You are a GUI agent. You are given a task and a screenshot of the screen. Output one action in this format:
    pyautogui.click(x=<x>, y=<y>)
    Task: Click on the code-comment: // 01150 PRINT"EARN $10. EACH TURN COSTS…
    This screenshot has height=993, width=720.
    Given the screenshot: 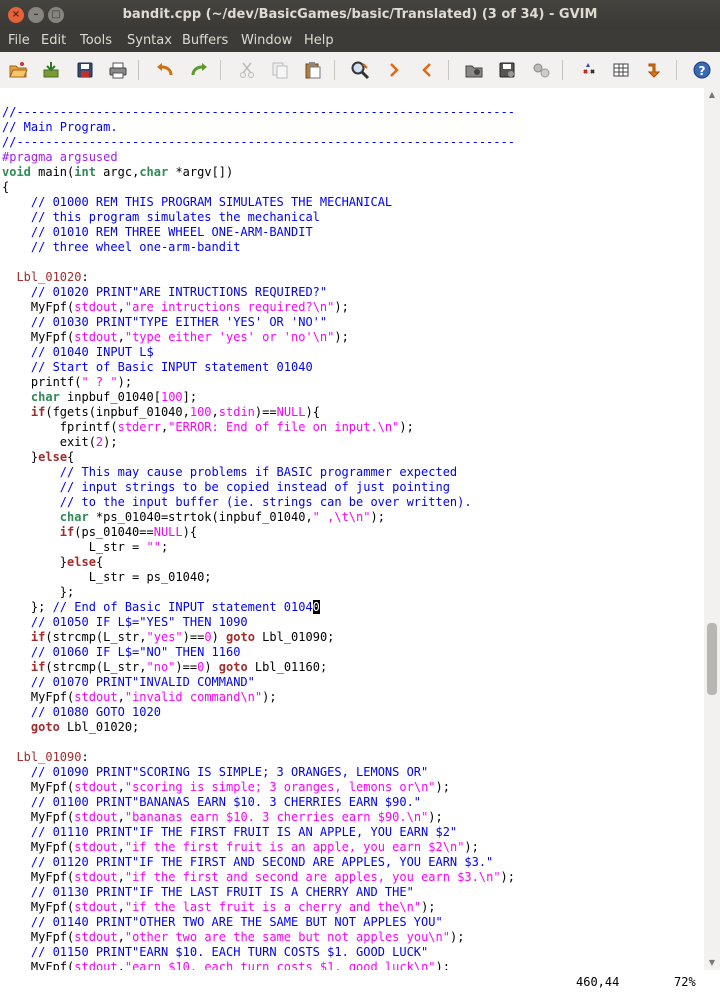 What is the action you would take?
    pyautogui.click(x=229, y=952)
    